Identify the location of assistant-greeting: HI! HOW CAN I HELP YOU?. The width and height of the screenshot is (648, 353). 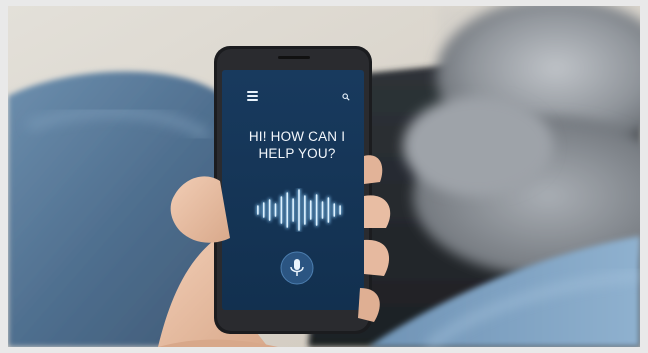
(297, 145).